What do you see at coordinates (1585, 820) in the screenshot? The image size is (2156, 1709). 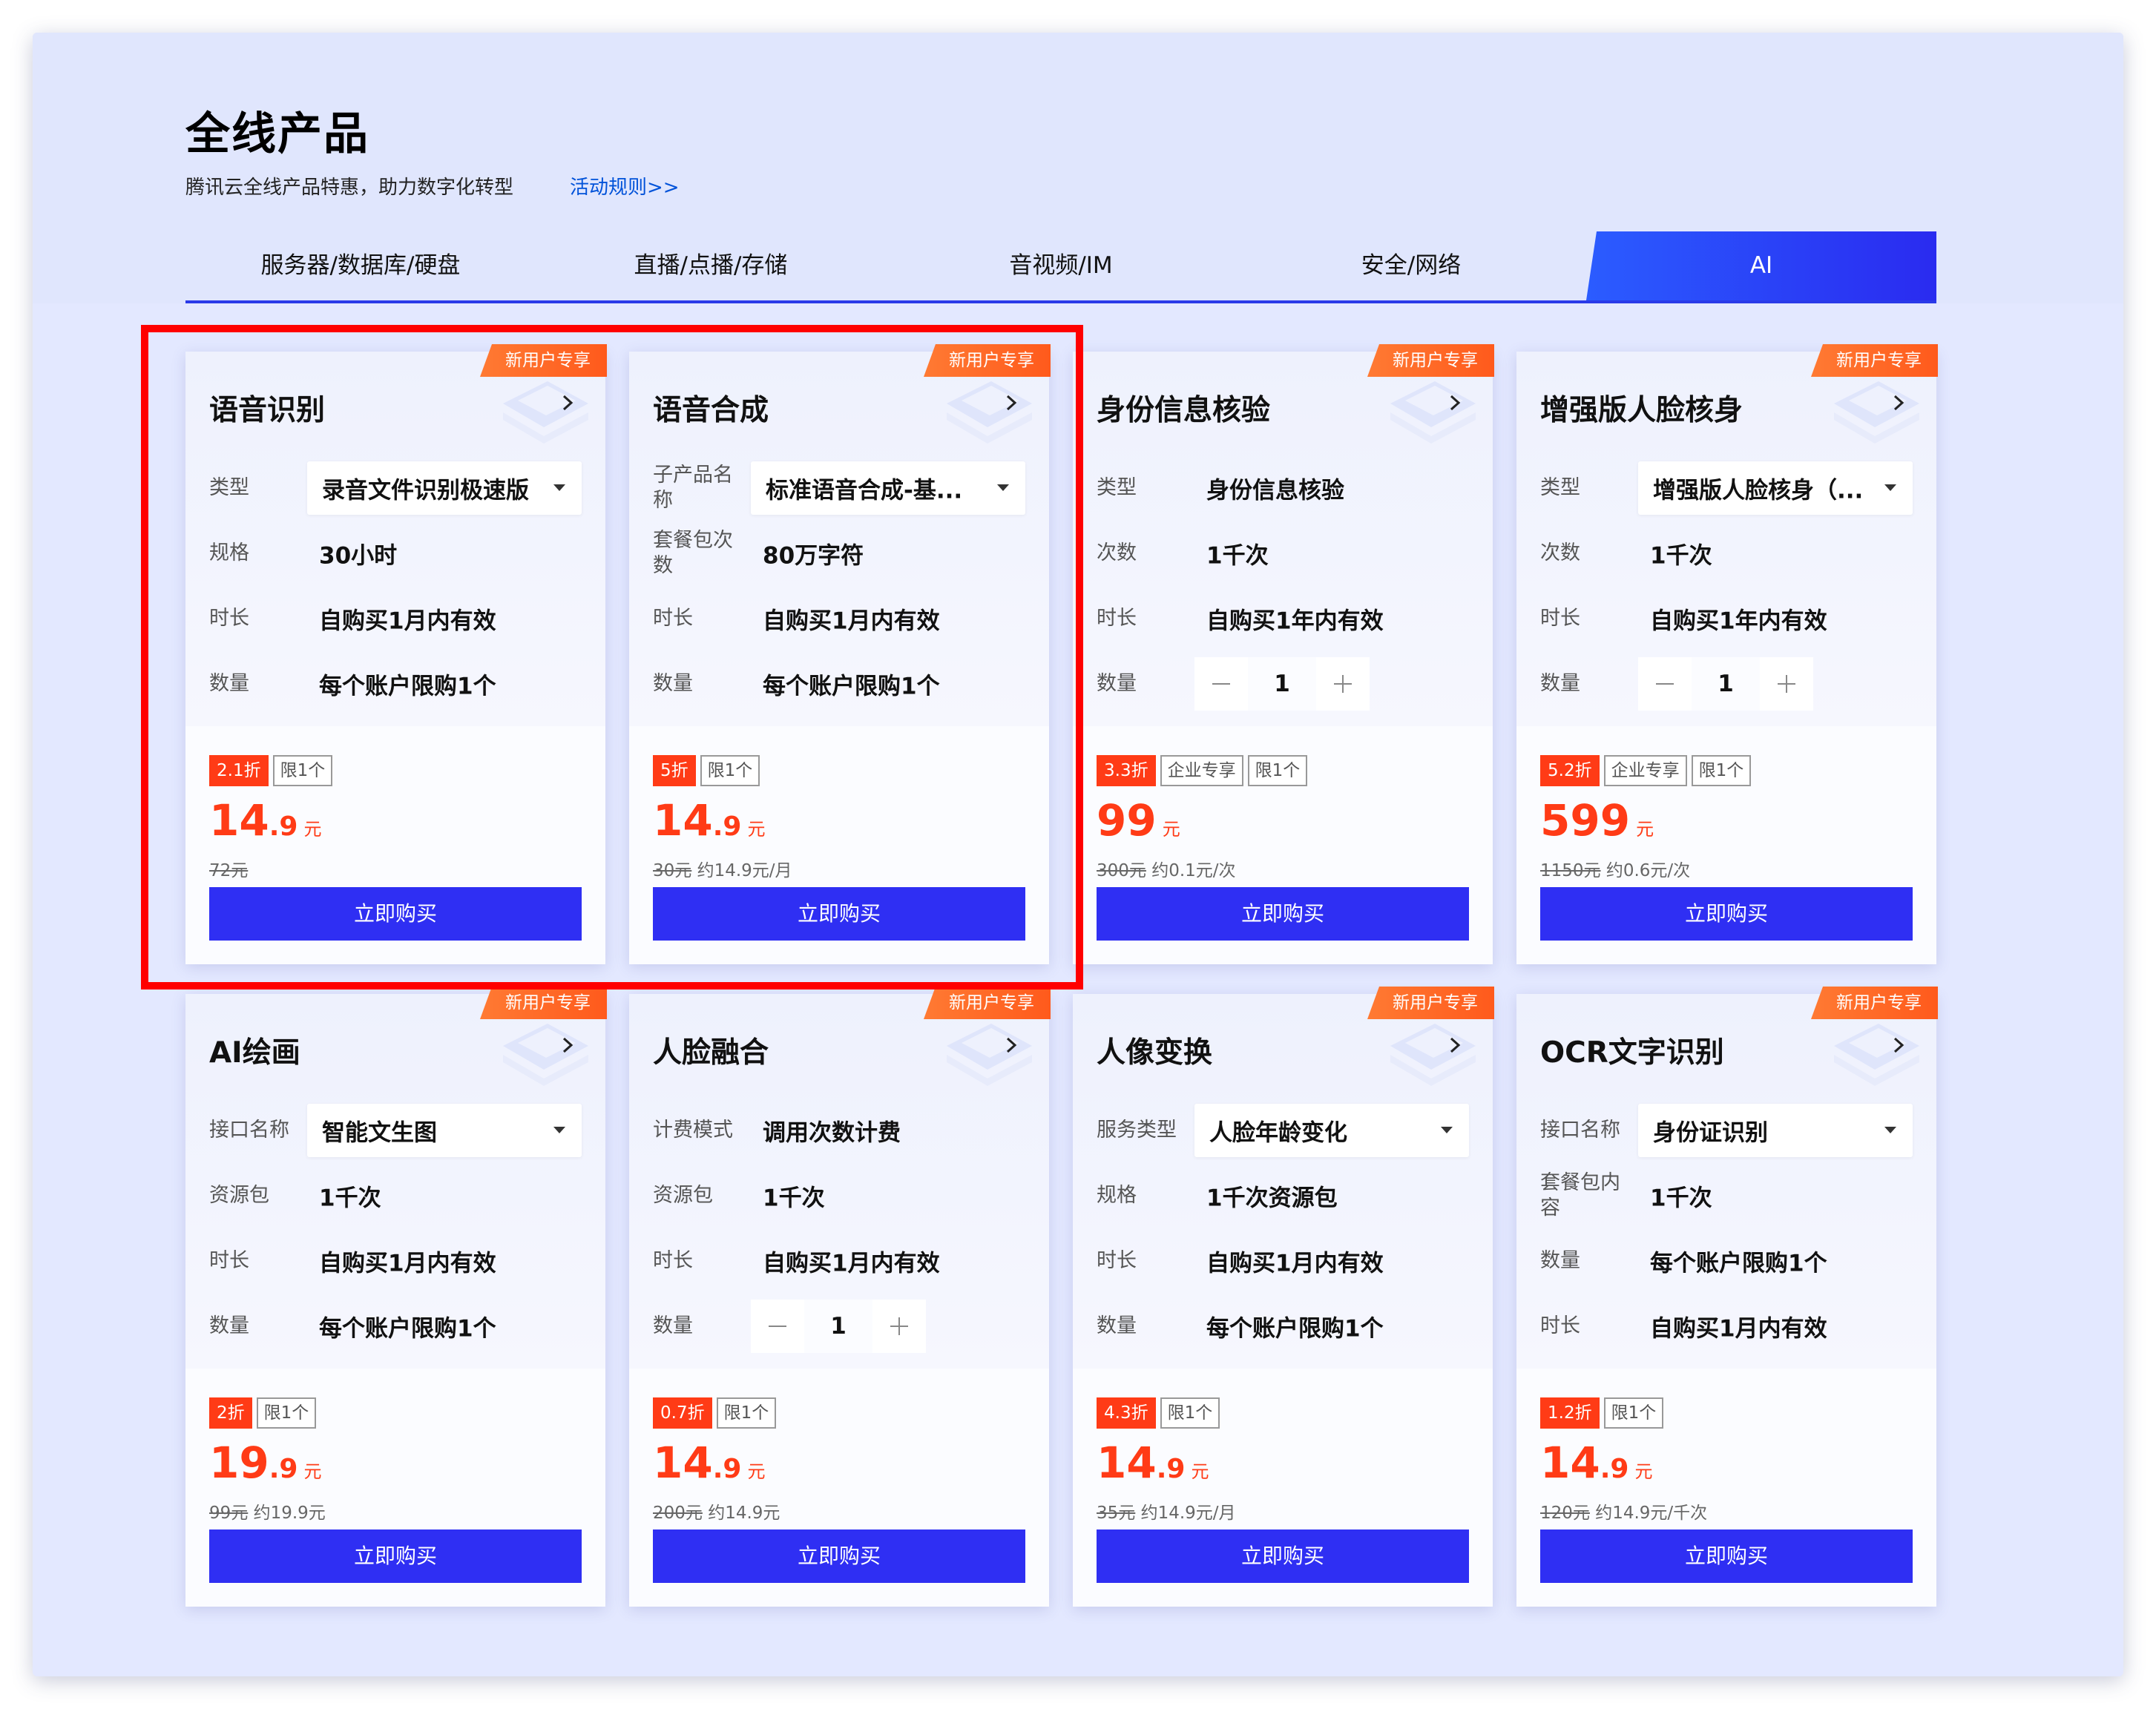 I see `price-integer: 599` at bounding box center [1585, 820].